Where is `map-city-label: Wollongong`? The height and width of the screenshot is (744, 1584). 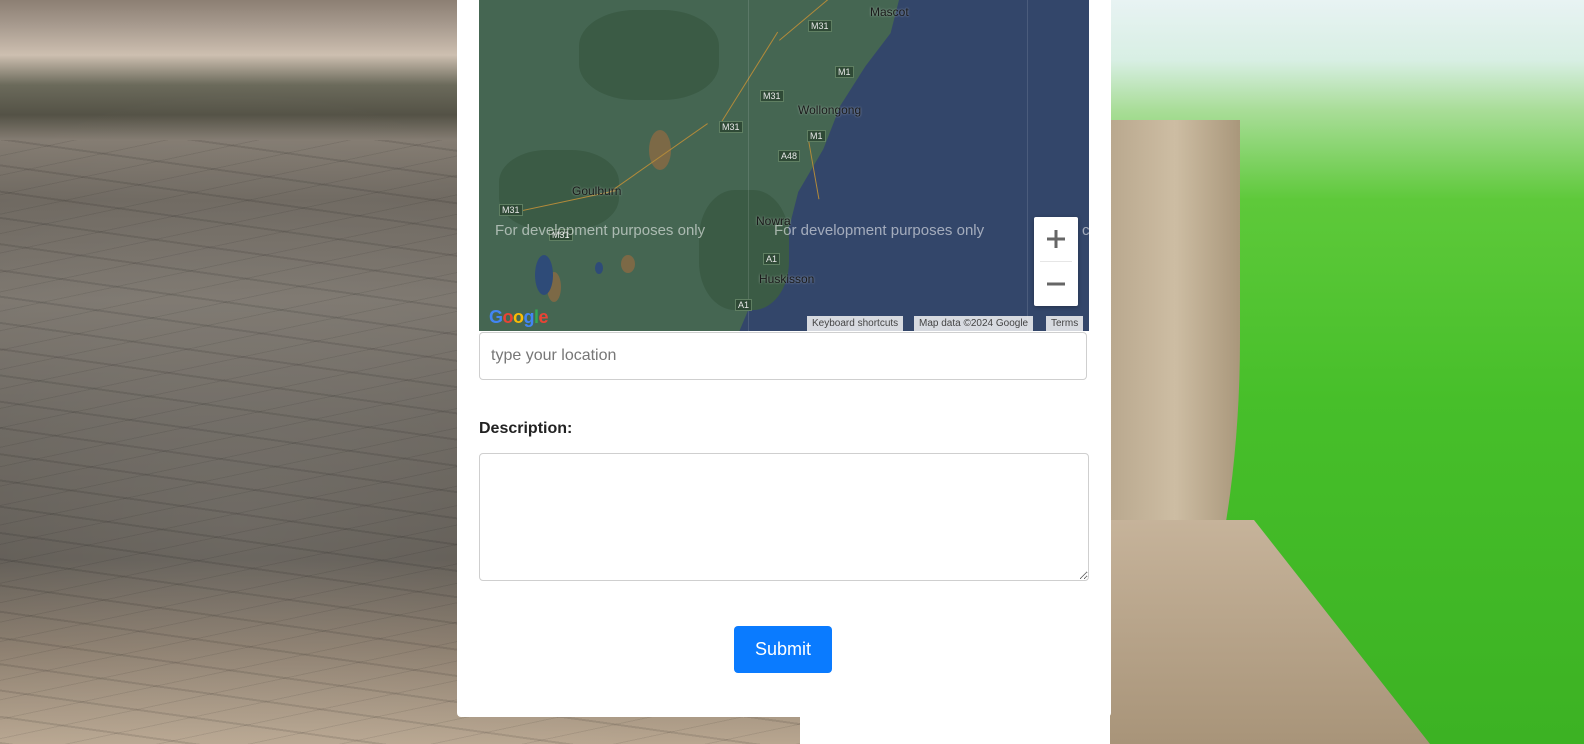 map-city-label: Wollongong is located at coordinates (830, 110).